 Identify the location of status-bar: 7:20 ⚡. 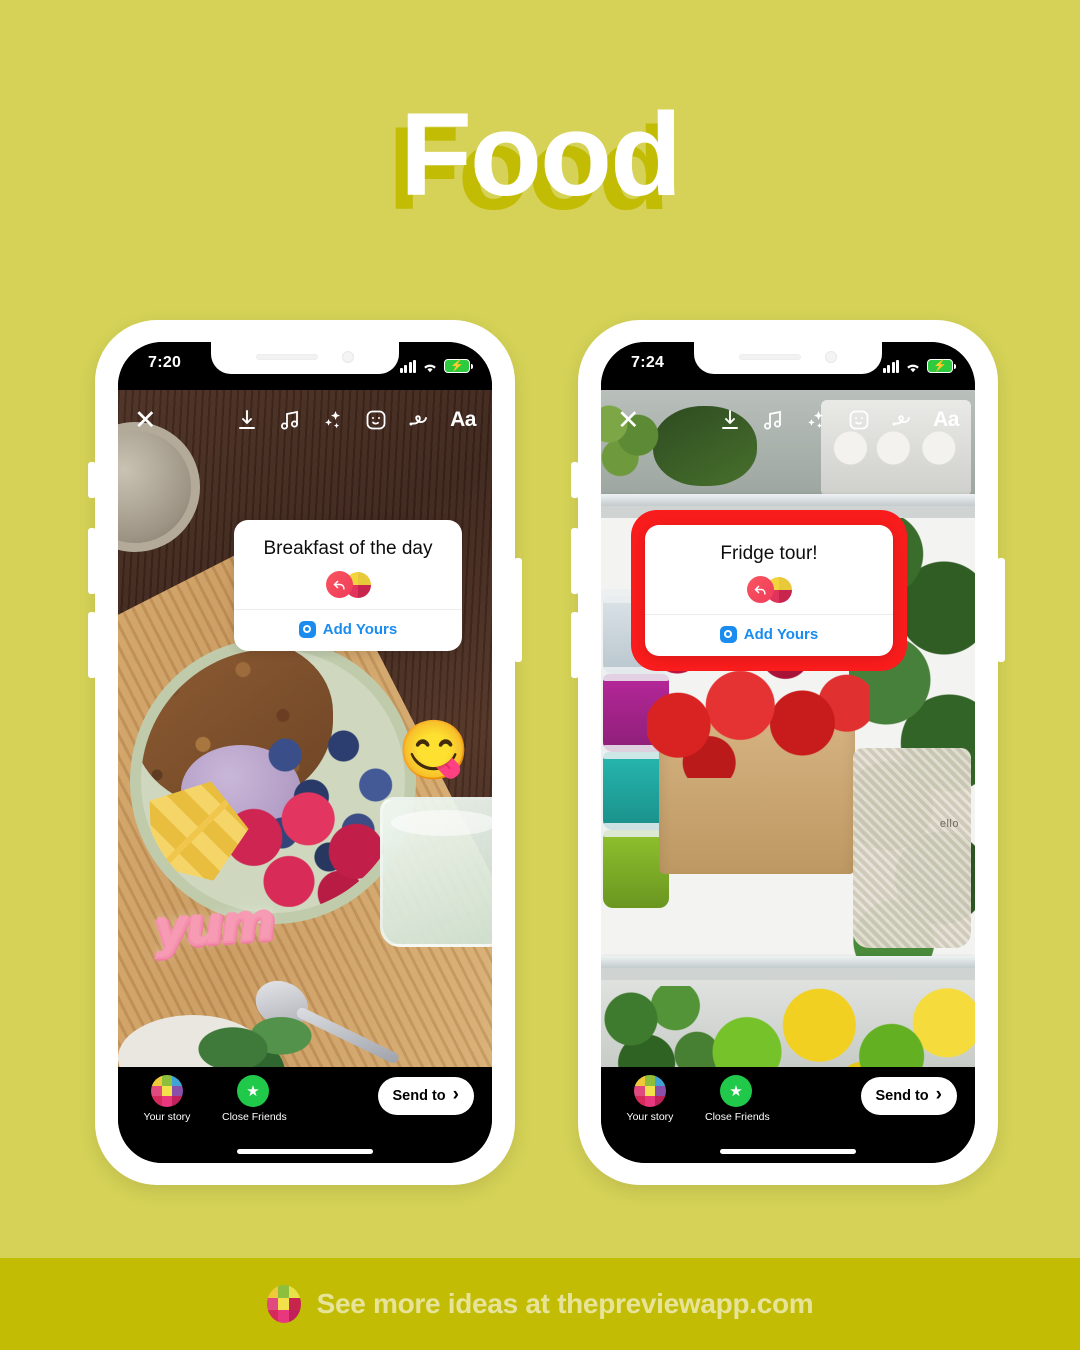
(305, 366).